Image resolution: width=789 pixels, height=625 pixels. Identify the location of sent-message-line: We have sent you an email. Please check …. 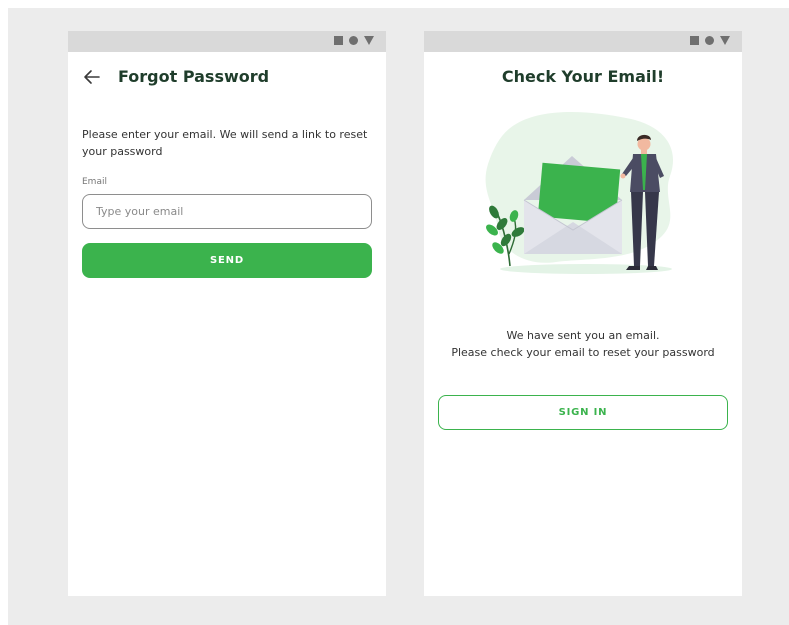
(583, 344).